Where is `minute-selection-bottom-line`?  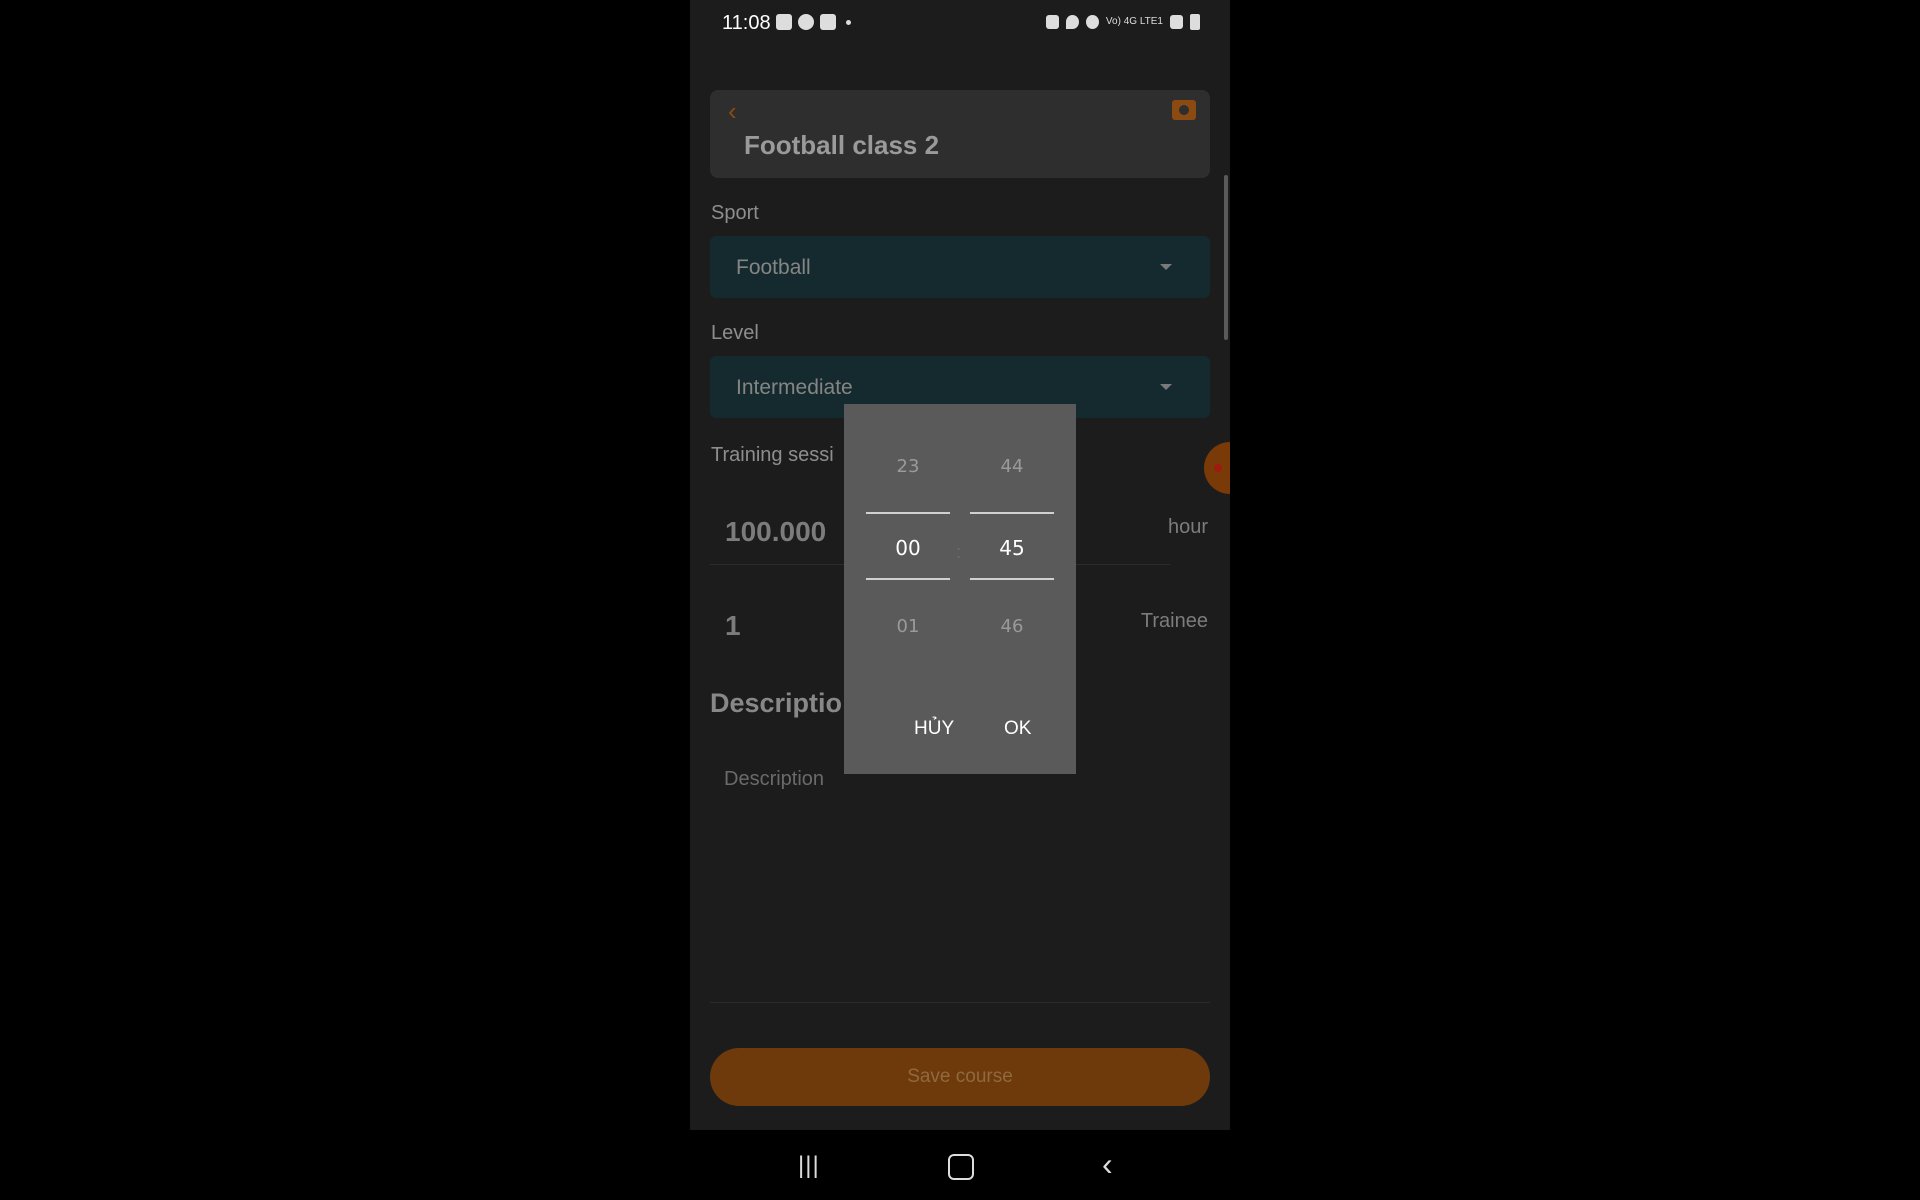
minute-selection-bottom-line is located at coordinates (1012, 579).